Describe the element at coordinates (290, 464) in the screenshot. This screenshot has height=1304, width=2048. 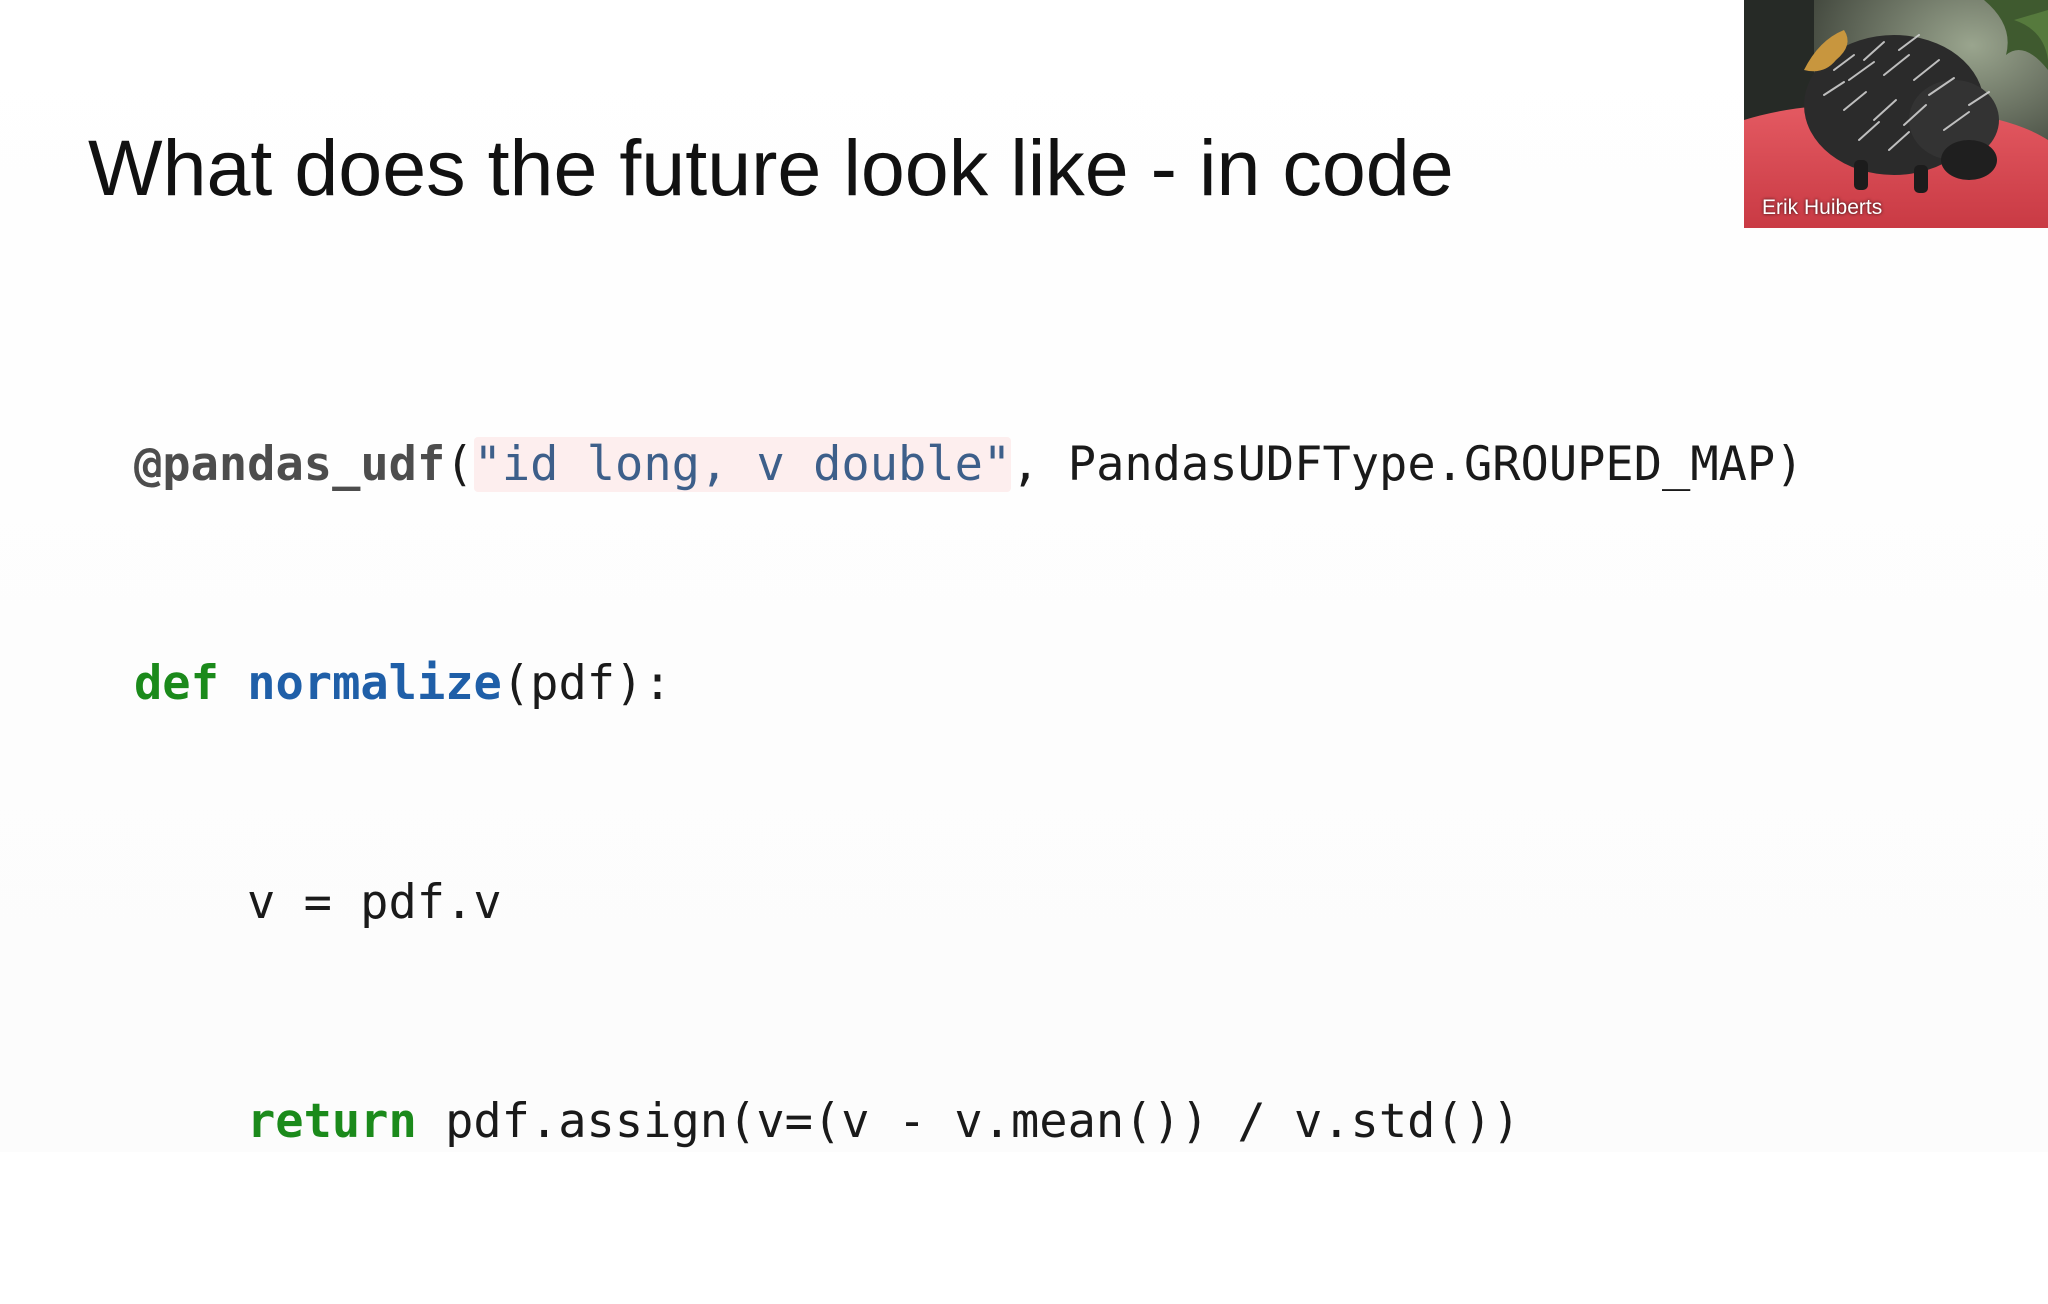
I see `code-decorator: @pandas_udf` at that location.